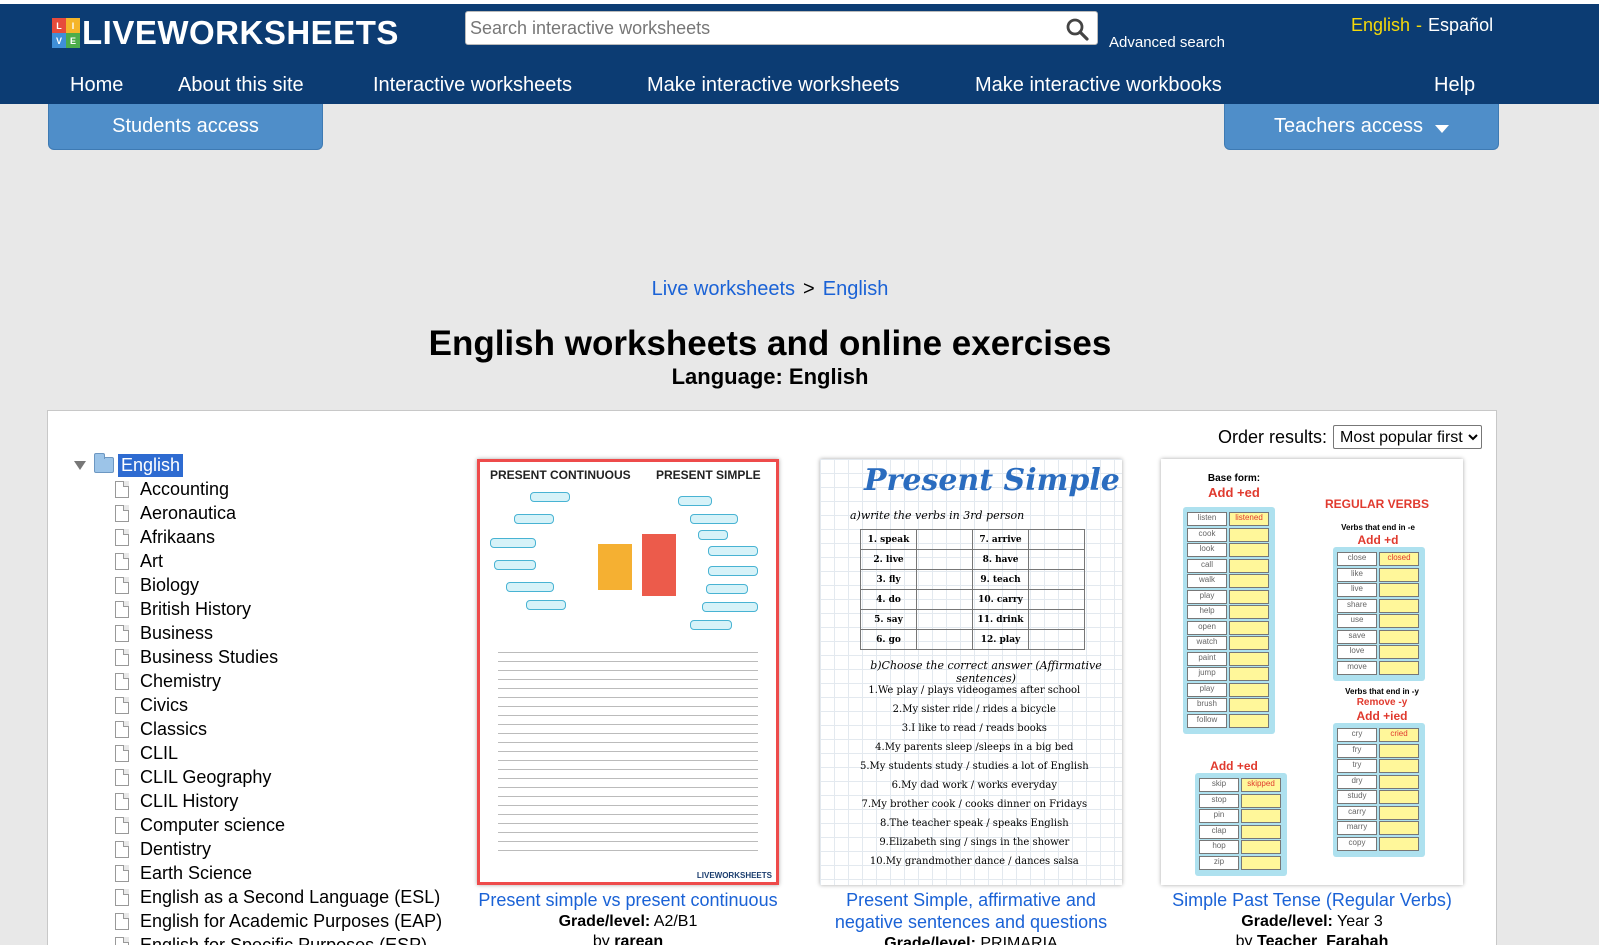 Image resolution: width=1599 pixels, height=945 pixels. I want to click on tree-item: English as a Second Language (ESL), so click(278, 897).